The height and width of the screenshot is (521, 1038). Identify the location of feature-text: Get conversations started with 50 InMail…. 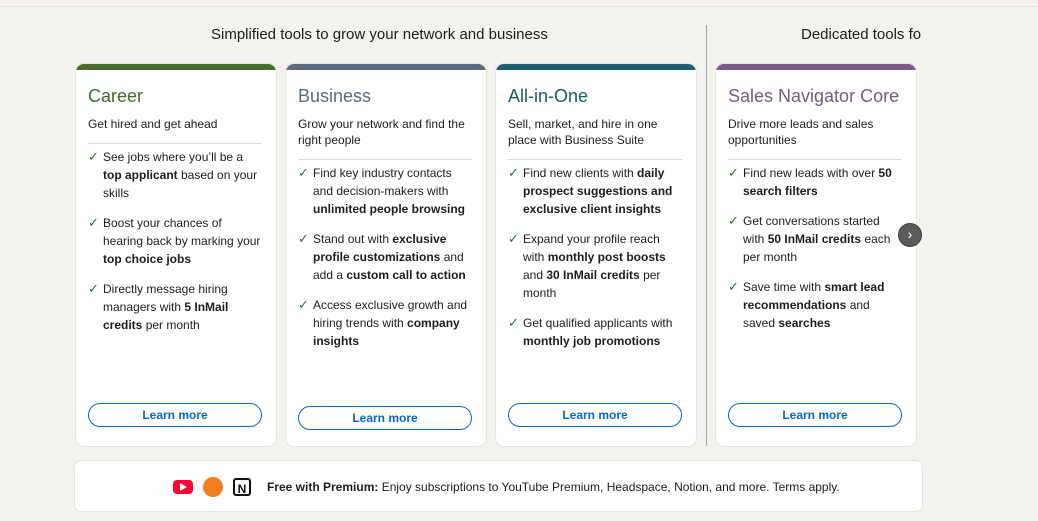
(823, 239).